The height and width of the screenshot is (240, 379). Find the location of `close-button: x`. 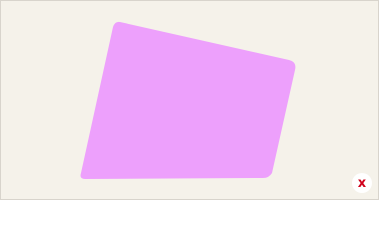

close-button: x is located at coordinates (362, 183).